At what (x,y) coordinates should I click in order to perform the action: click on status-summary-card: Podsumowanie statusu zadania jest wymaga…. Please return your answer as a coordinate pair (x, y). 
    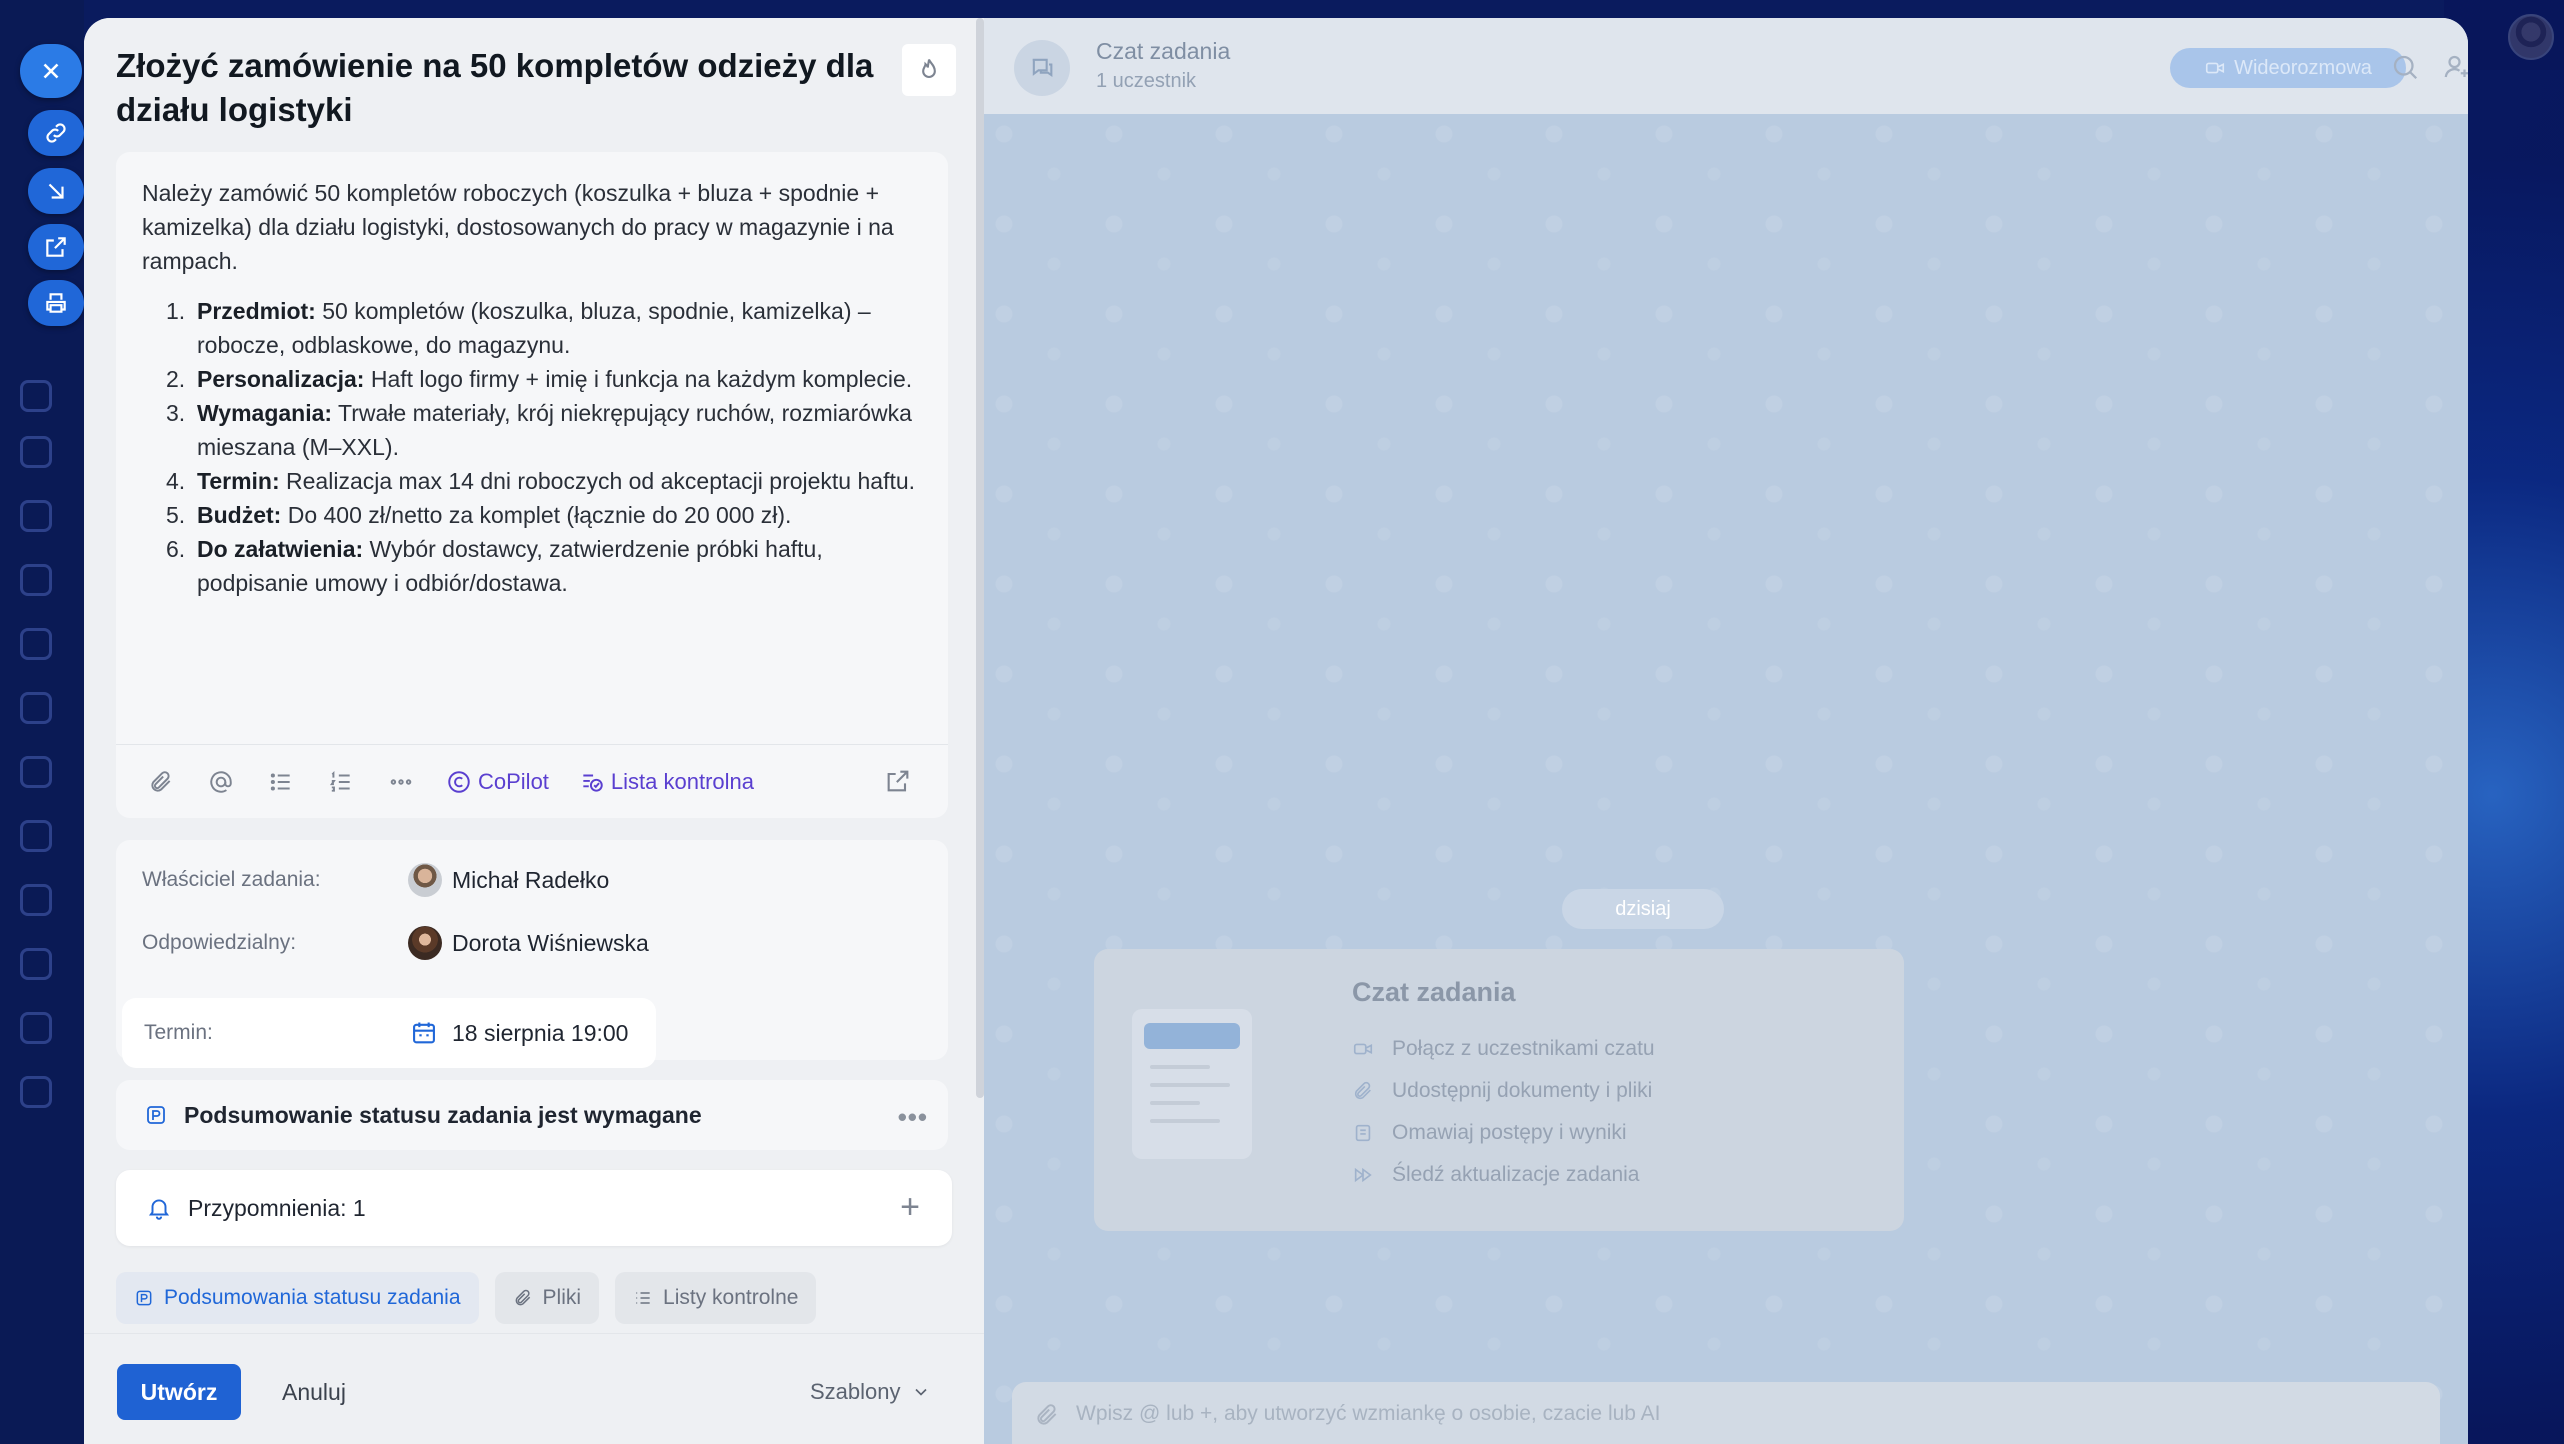
    Looking at the image, I should click on (532, 1115).